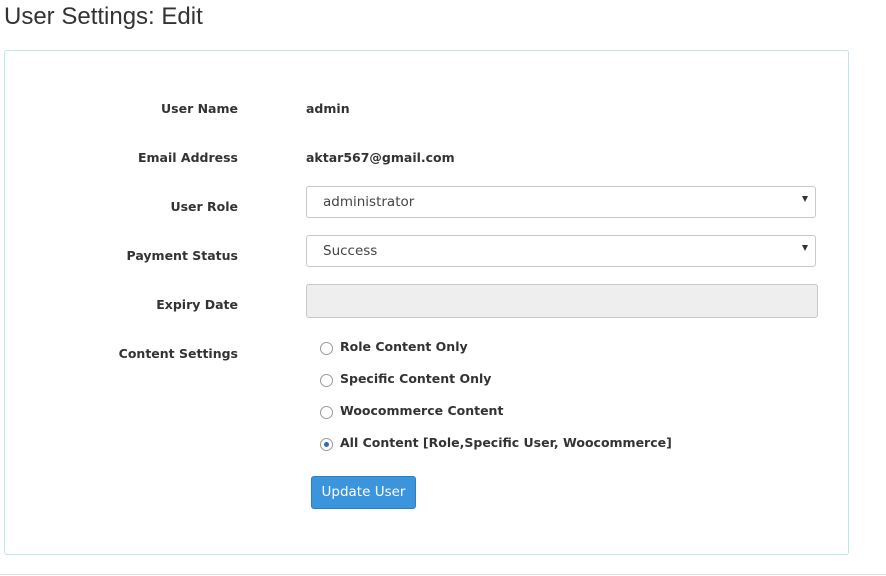 The width and height of the screenshot is (886, 576). I want to click on divider, so click(443, 574).